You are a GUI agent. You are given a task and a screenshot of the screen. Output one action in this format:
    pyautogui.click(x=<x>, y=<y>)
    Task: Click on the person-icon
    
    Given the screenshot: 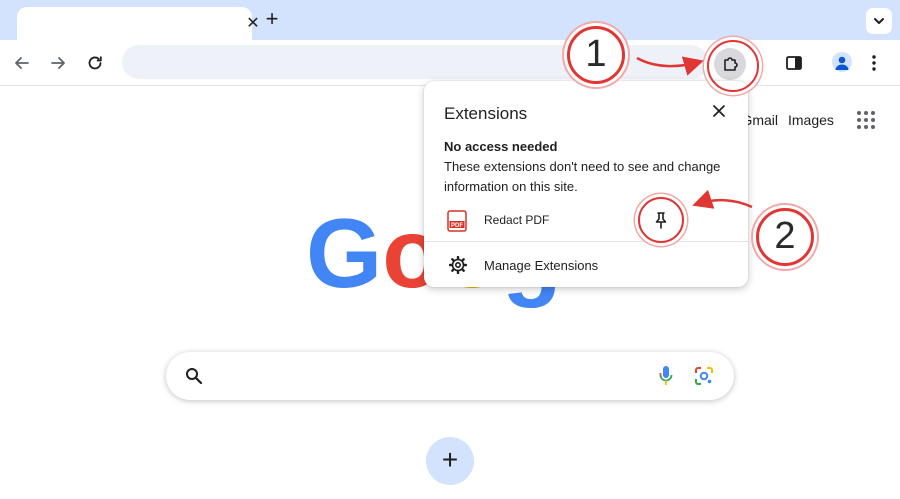 What is the action you would take?
    pyautogui.click(x=842, y=63)
    